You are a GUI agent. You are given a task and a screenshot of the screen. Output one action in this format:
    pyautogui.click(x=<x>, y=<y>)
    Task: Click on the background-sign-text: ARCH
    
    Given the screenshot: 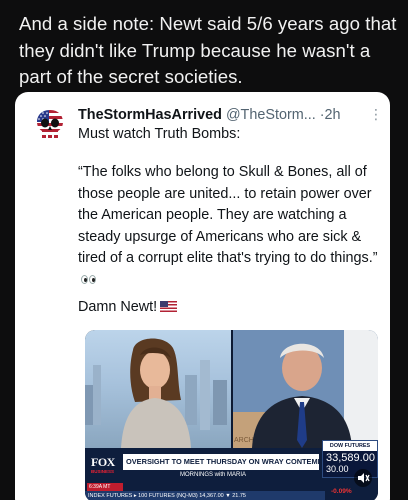 What is the action you would take?
    pyautogui.click(x=244, y=440)
    